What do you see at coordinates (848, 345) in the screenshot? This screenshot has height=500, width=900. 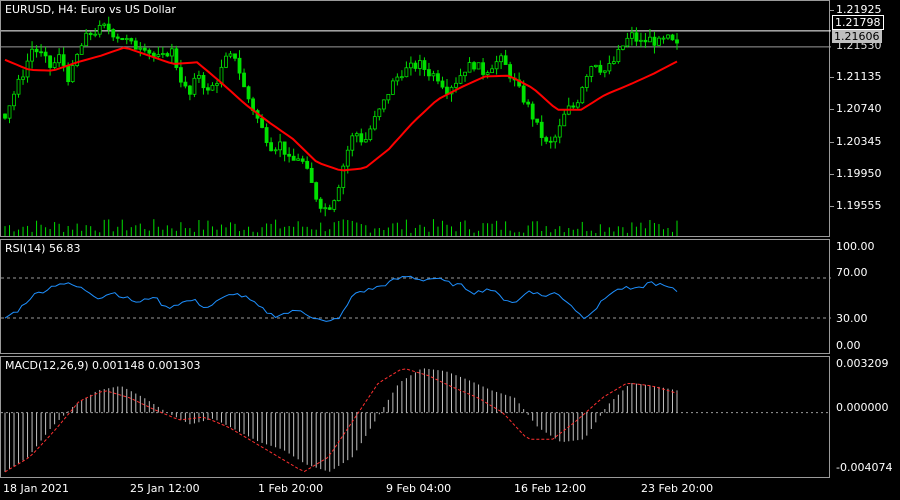 I see `rsi-tick: 0.00` at bounding box center [848, 345].